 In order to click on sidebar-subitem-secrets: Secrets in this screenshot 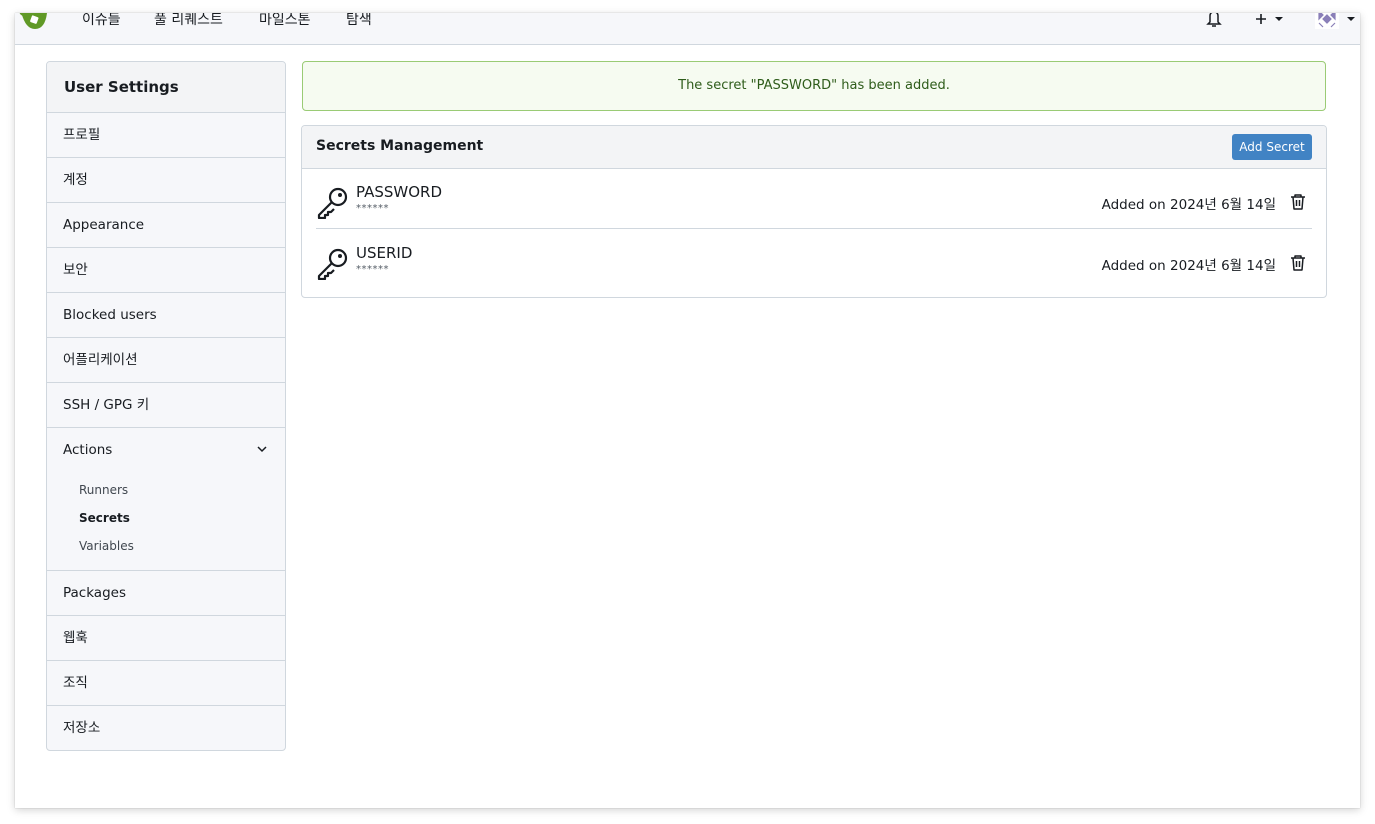, I will do `click(104, 518)`.